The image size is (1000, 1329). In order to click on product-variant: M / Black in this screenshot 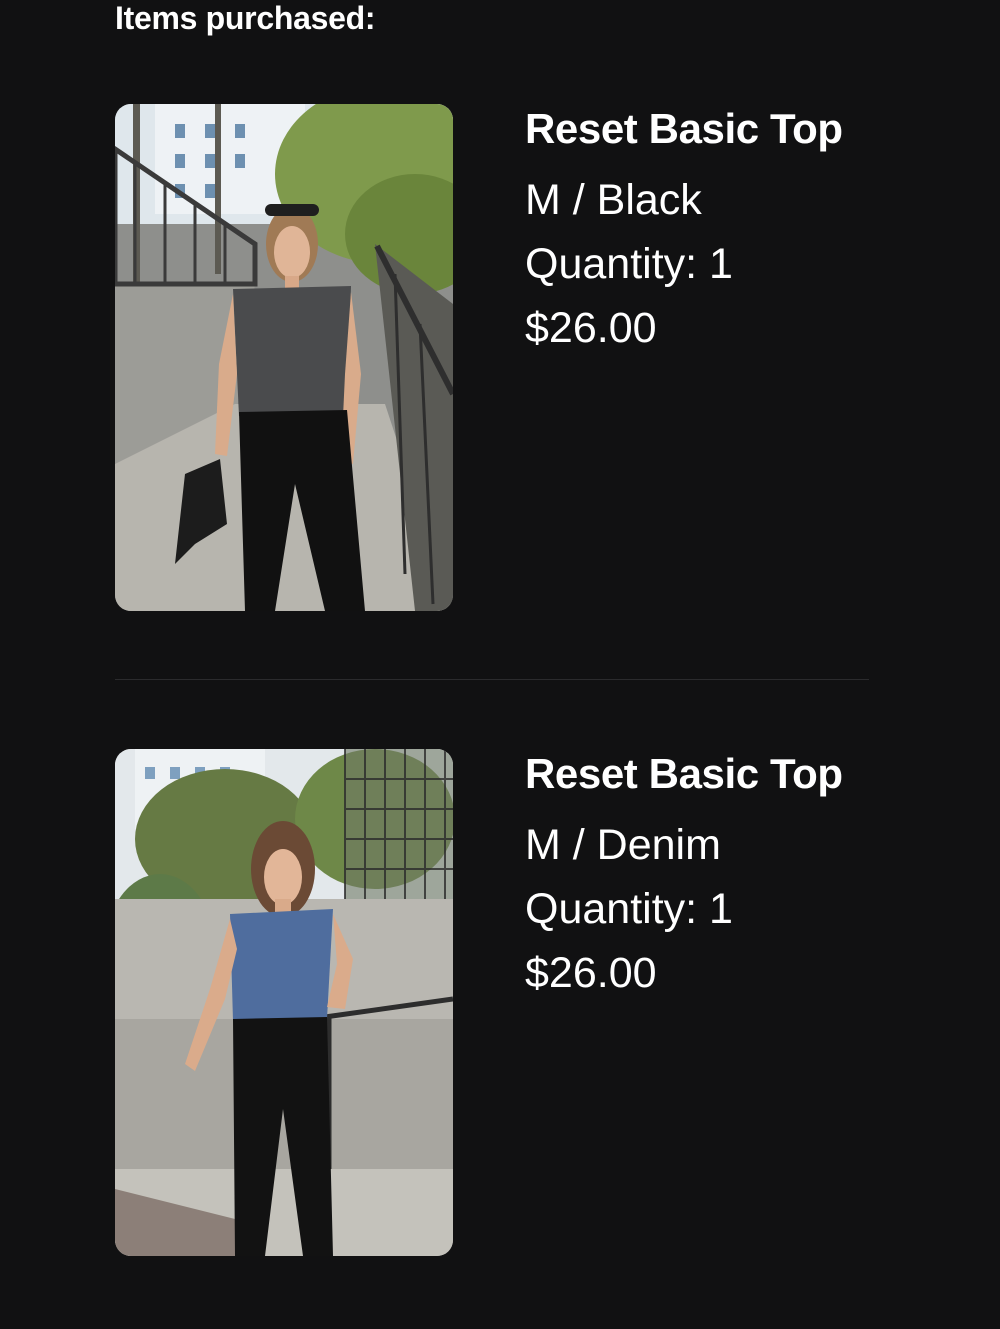, I will do `click(613, 200)`.